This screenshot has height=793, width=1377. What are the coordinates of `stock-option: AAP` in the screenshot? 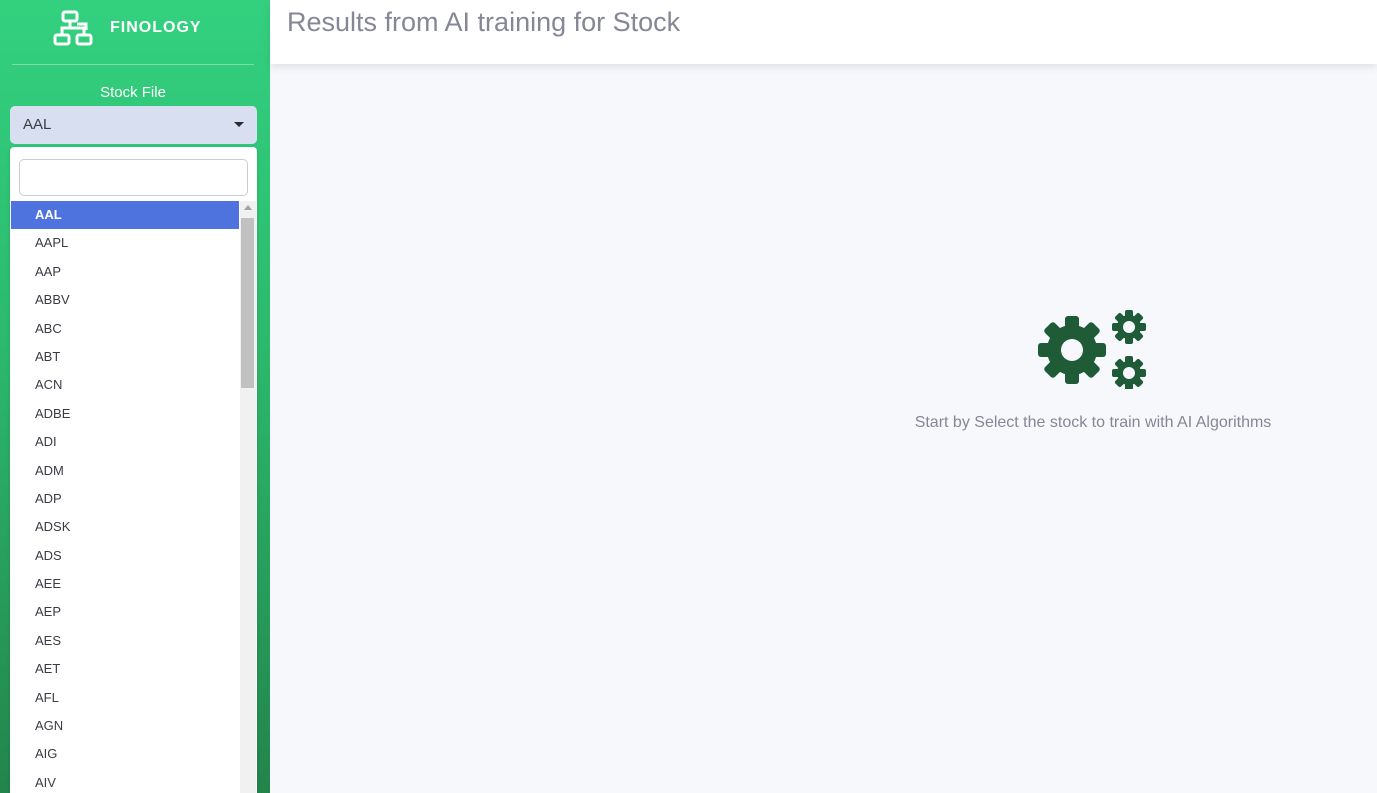 It's located at (125, 272).